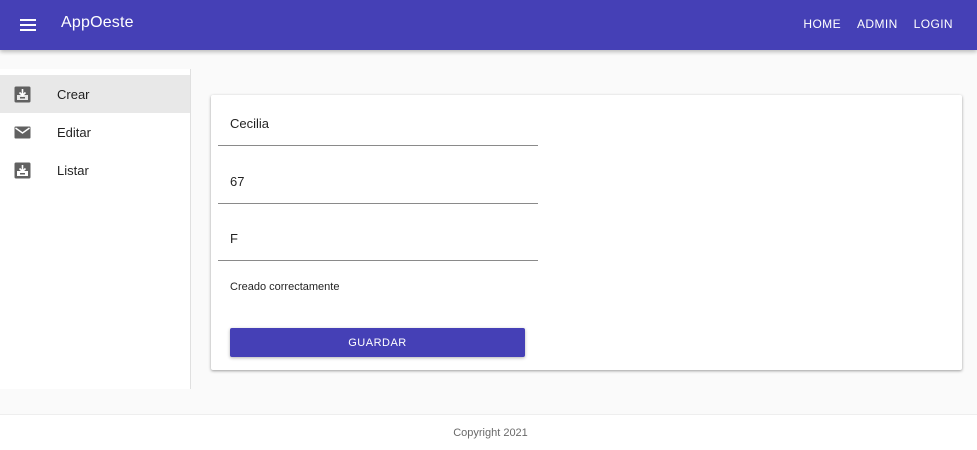  What do you see at coordinates (95, 132) in the screenshot?
I see `sidebar-item-editar: Editar` at bounding box center [95, 132].